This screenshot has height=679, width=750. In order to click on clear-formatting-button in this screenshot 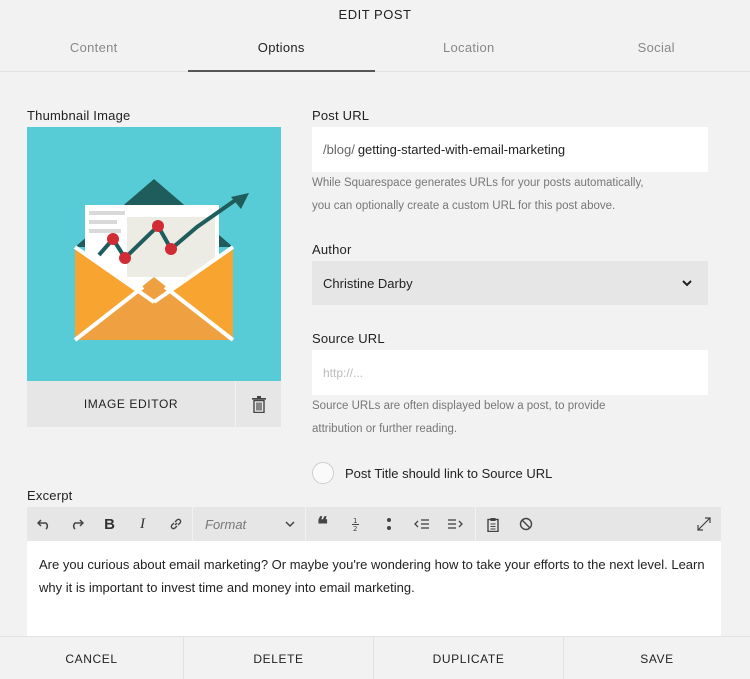, I will do `click(525, 524)`.